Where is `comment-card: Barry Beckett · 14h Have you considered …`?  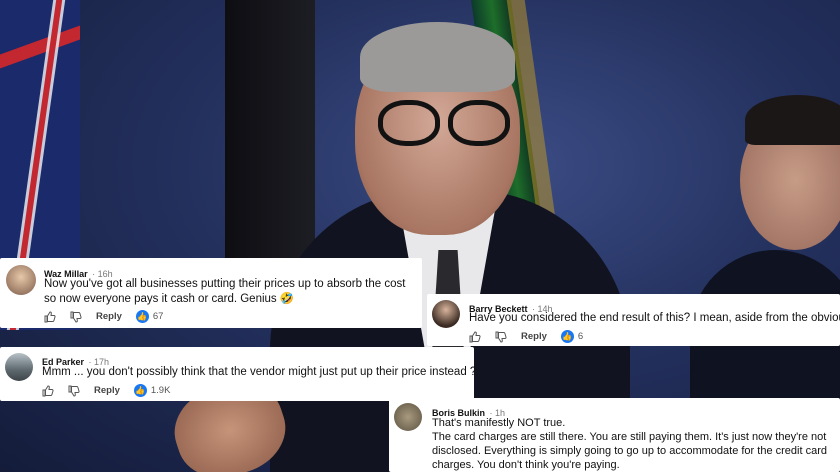 comment-card: Barry Beckett · 14h Have you considered … is located at coordinates (633, 320).